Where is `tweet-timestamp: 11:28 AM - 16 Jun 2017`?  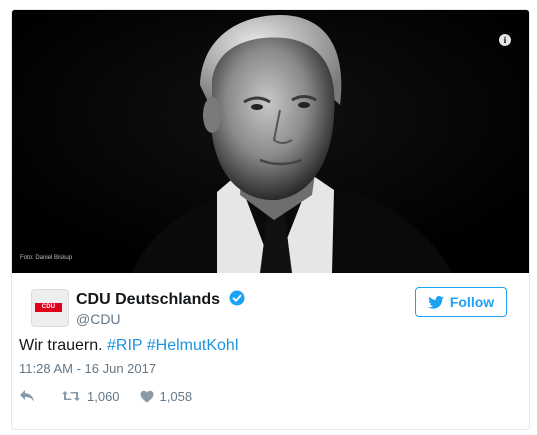 tweet-timestamp: 11:28 AM - 16 Jun 2017 is located at coordinates (87, 368).